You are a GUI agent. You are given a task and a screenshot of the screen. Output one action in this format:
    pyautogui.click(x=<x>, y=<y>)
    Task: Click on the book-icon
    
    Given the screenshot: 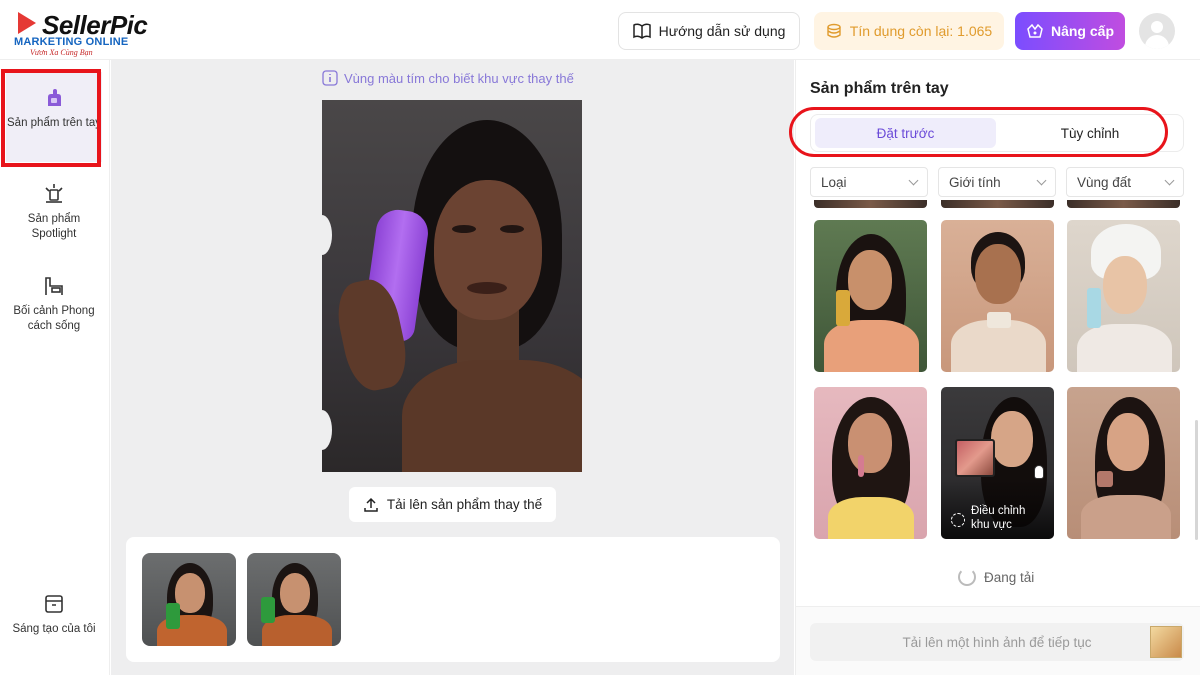 What is the action you would take?
    pyautogui.click(x=641, y=31)
    